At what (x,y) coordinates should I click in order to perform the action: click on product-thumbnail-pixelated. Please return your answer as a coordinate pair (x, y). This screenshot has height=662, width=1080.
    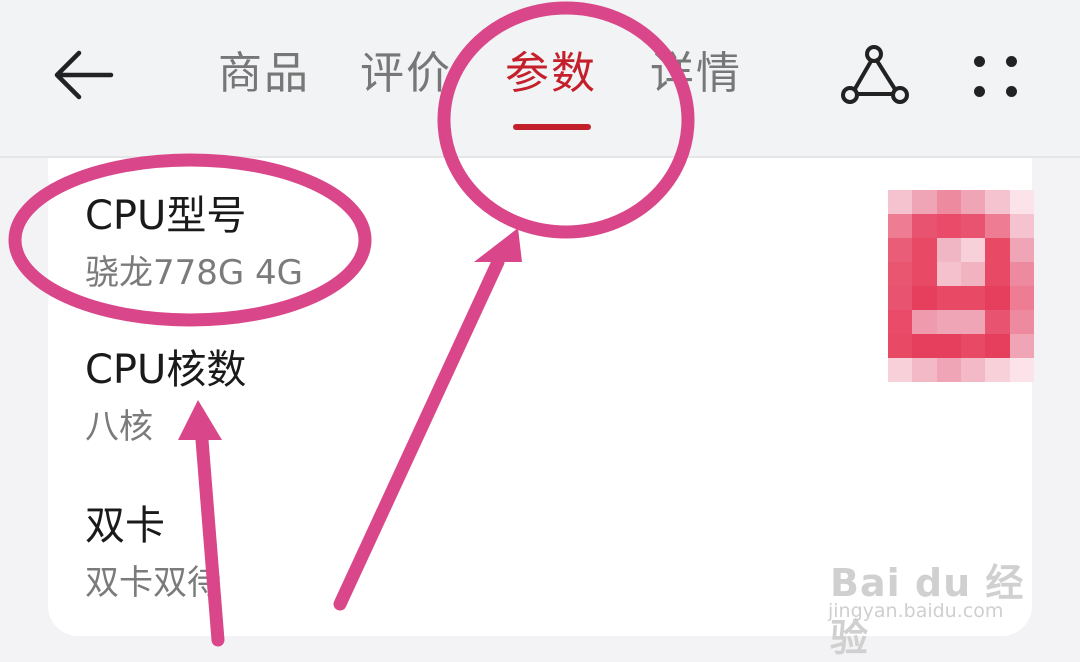
    Looking at the image, I should click on (961, 286).